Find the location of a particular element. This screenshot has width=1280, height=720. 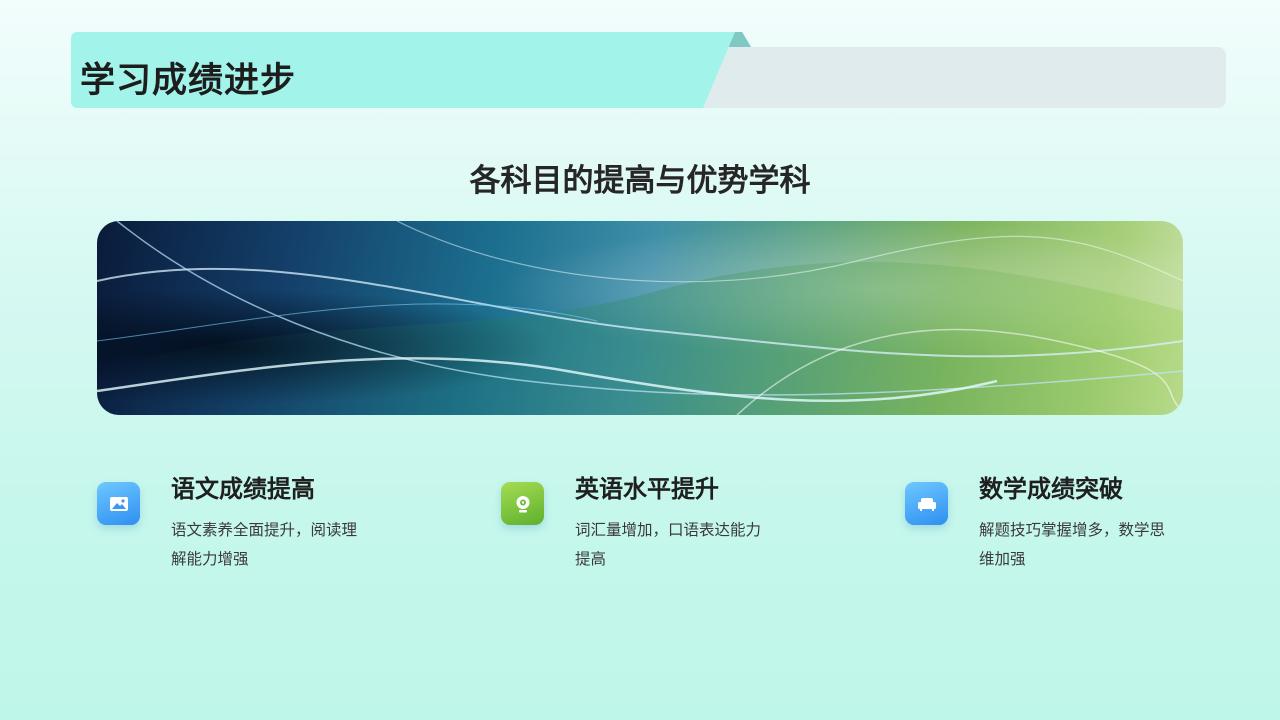

feature-title: 英语水平提升 is located at coordinates (647, 489).